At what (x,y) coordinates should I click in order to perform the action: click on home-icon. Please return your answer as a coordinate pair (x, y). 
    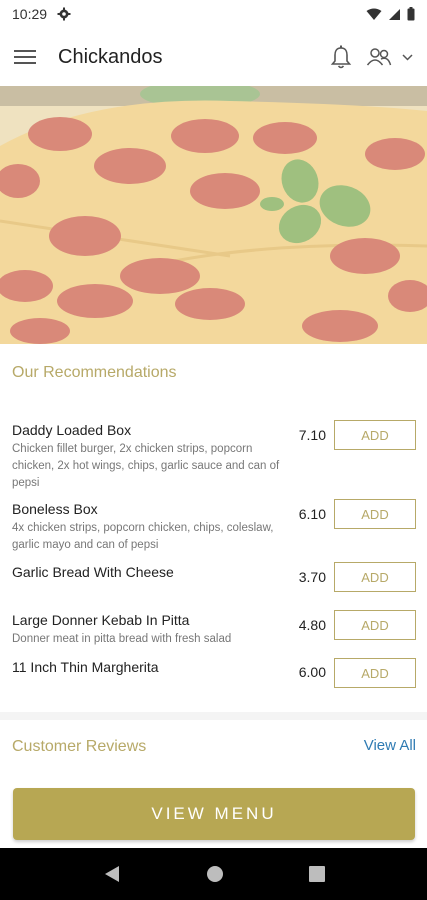
    Looking at the image, I should click on (215, 874).